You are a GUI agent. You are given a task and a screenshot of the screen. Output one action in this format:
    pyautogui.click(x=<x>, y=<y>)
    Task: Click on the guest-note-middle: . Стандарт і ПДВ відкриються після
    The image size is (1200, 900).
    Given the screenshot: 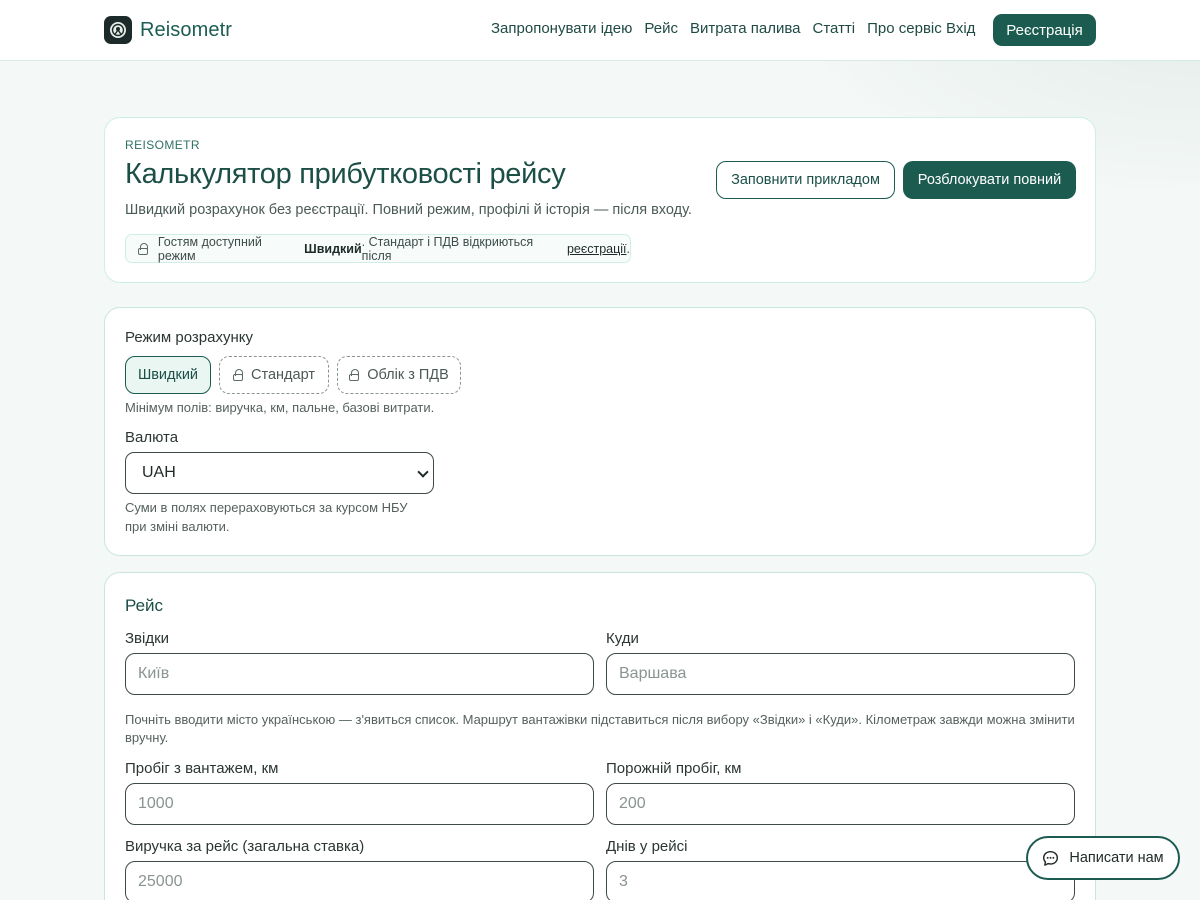 What is the action you would take?
    pyautogui.click(x=447, y=248)
    